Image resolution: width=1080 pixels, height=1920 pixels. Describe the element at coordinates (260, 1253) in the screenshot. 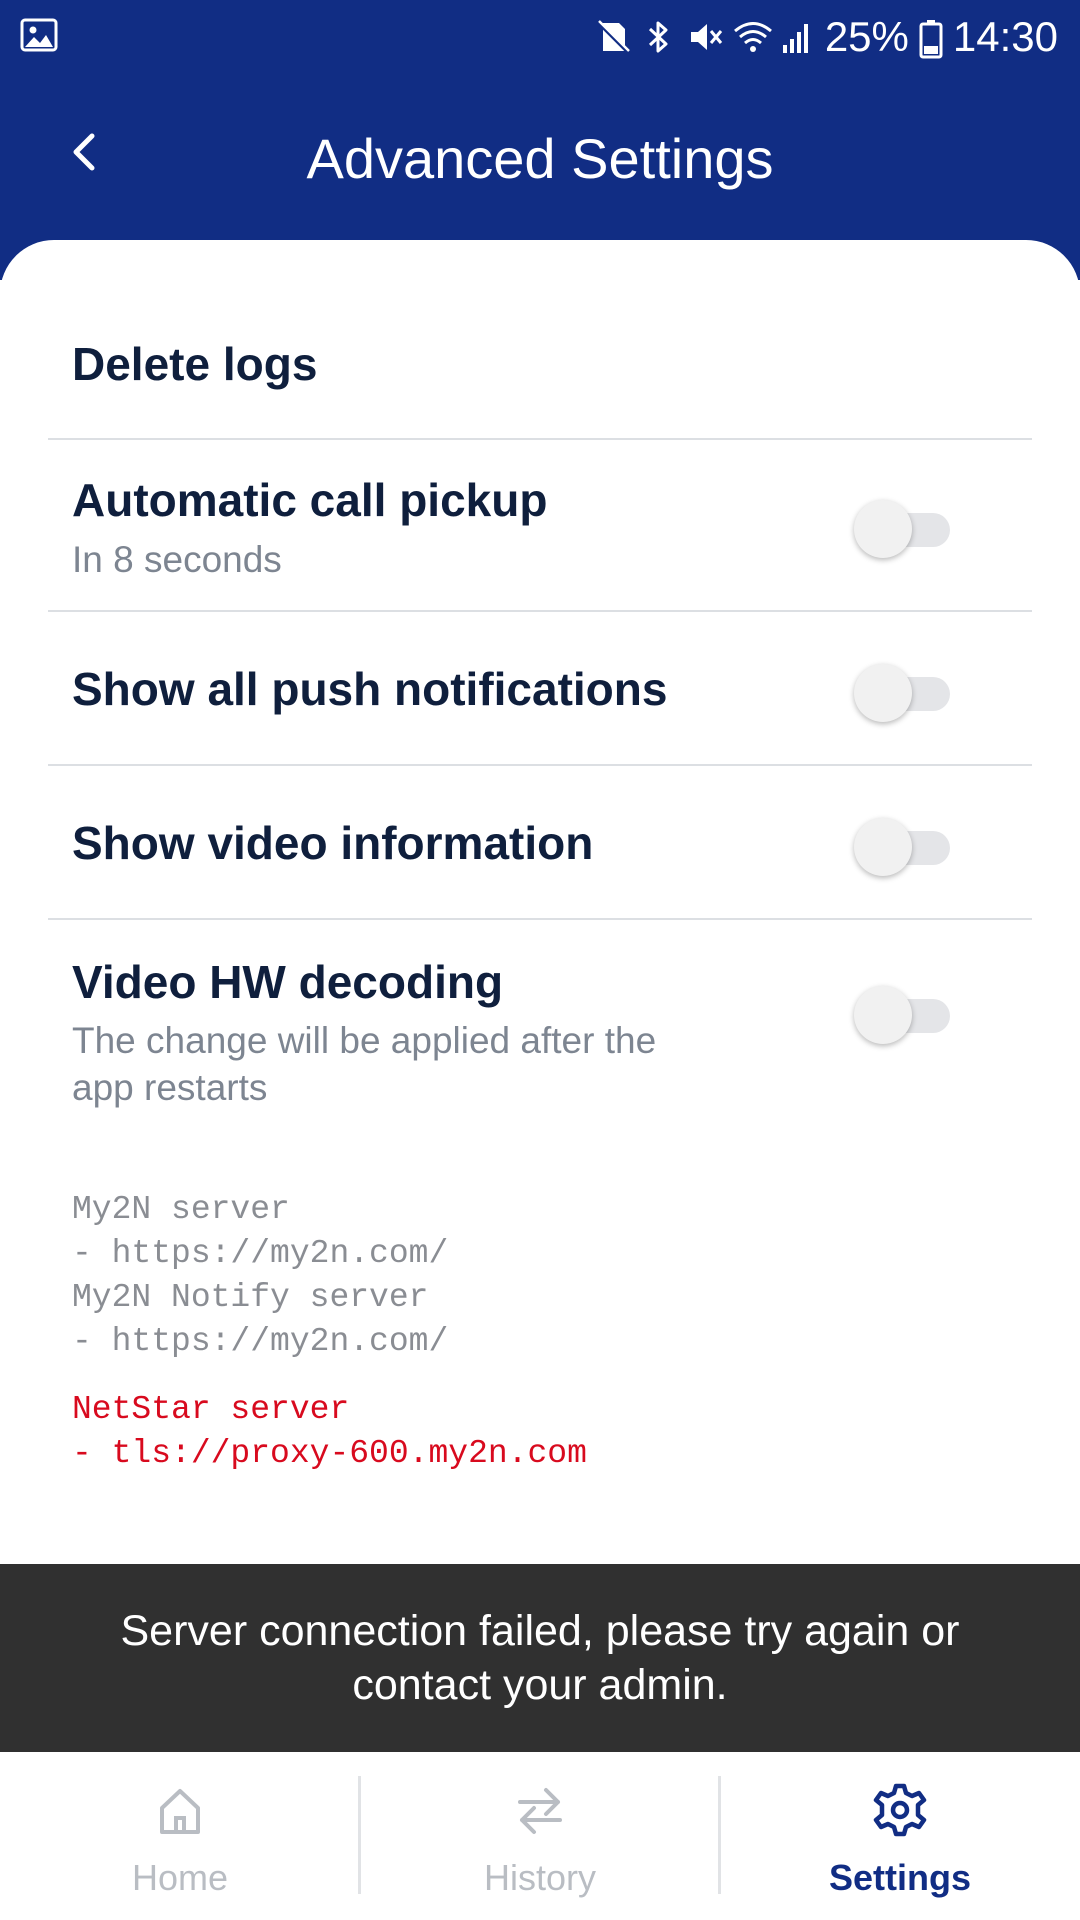

I see `my2n-server-url: - https://my2n.com/` at that location.